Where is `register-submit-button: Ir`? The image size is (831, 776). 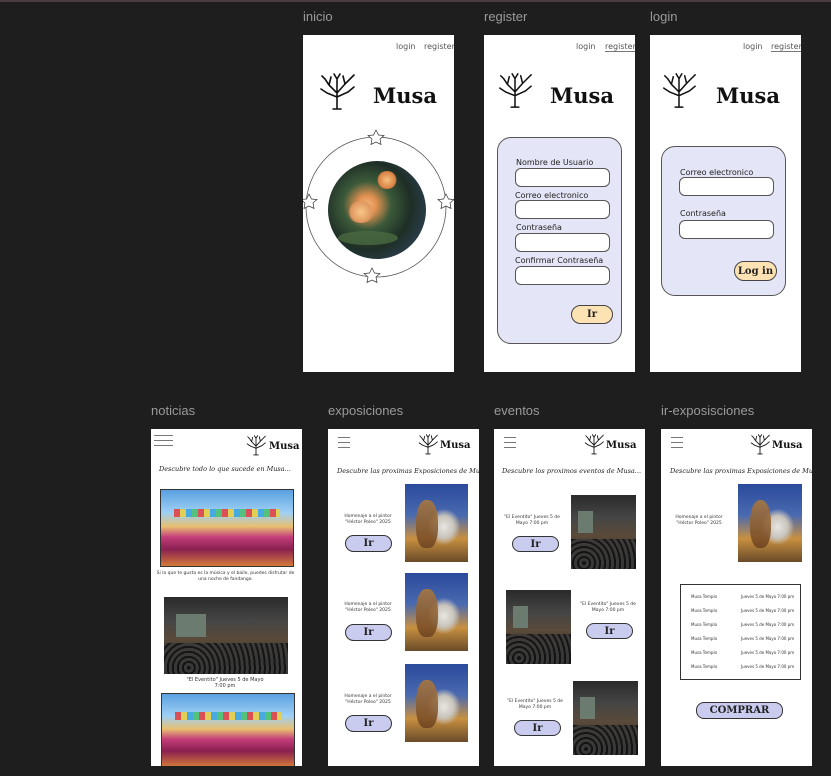
register-submit-button: Ir is located at coordinates (592, 314).